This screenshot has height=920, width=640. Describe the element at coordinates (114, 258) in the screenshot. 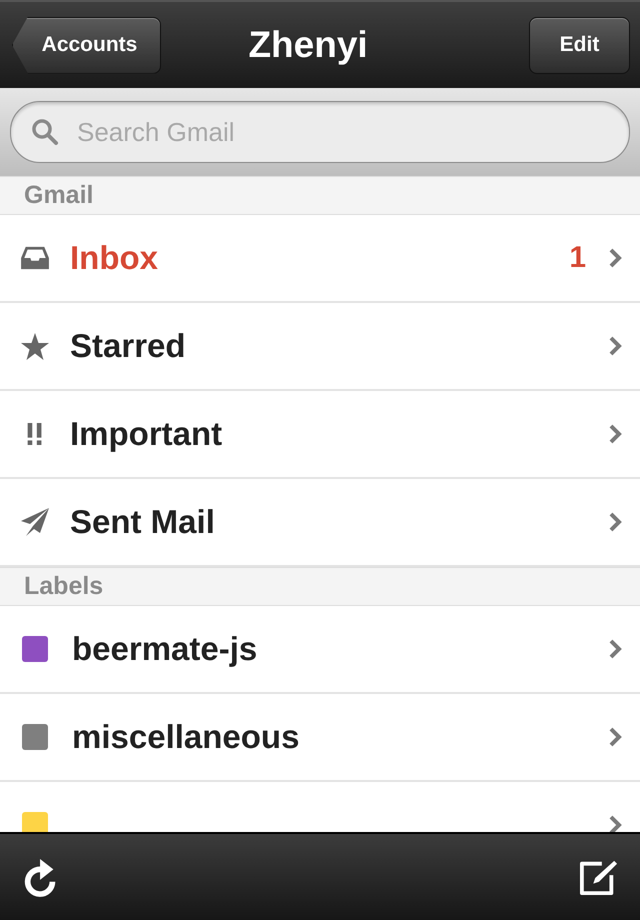

I see `mailbox-name: Inbox` at that location.